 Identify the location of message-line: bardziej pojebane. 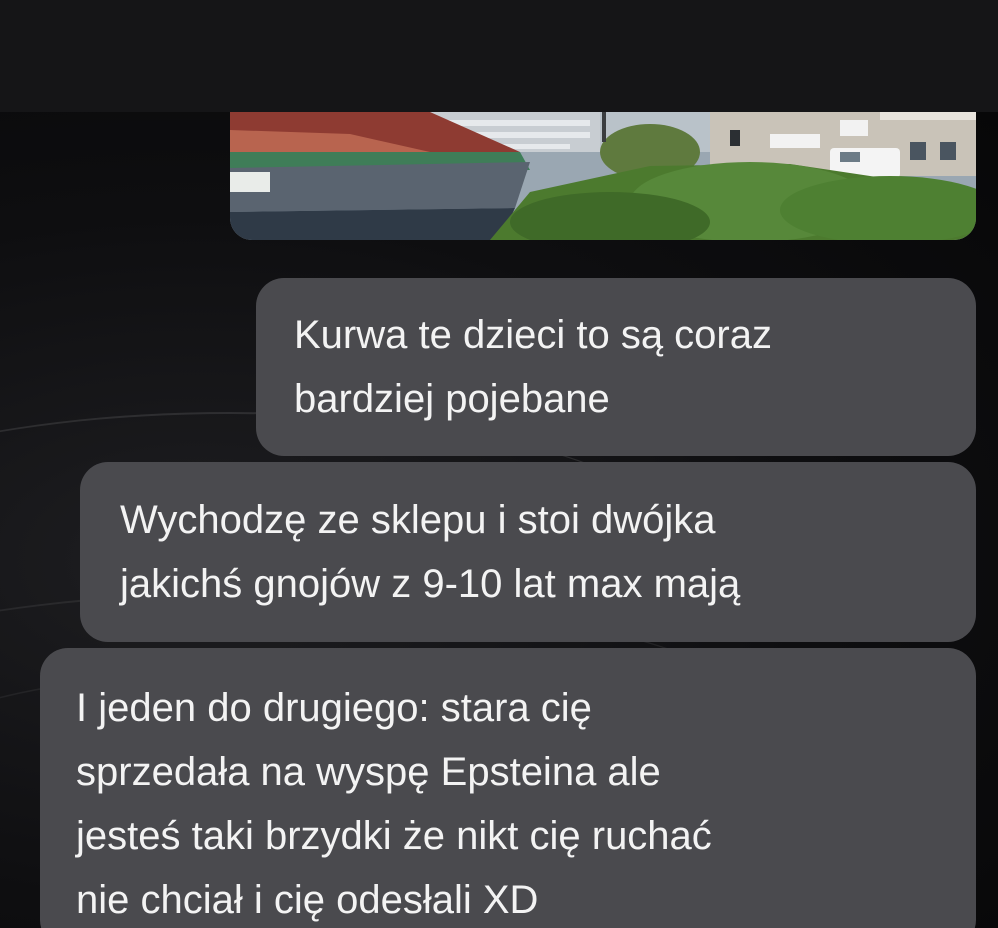
(452, 399).